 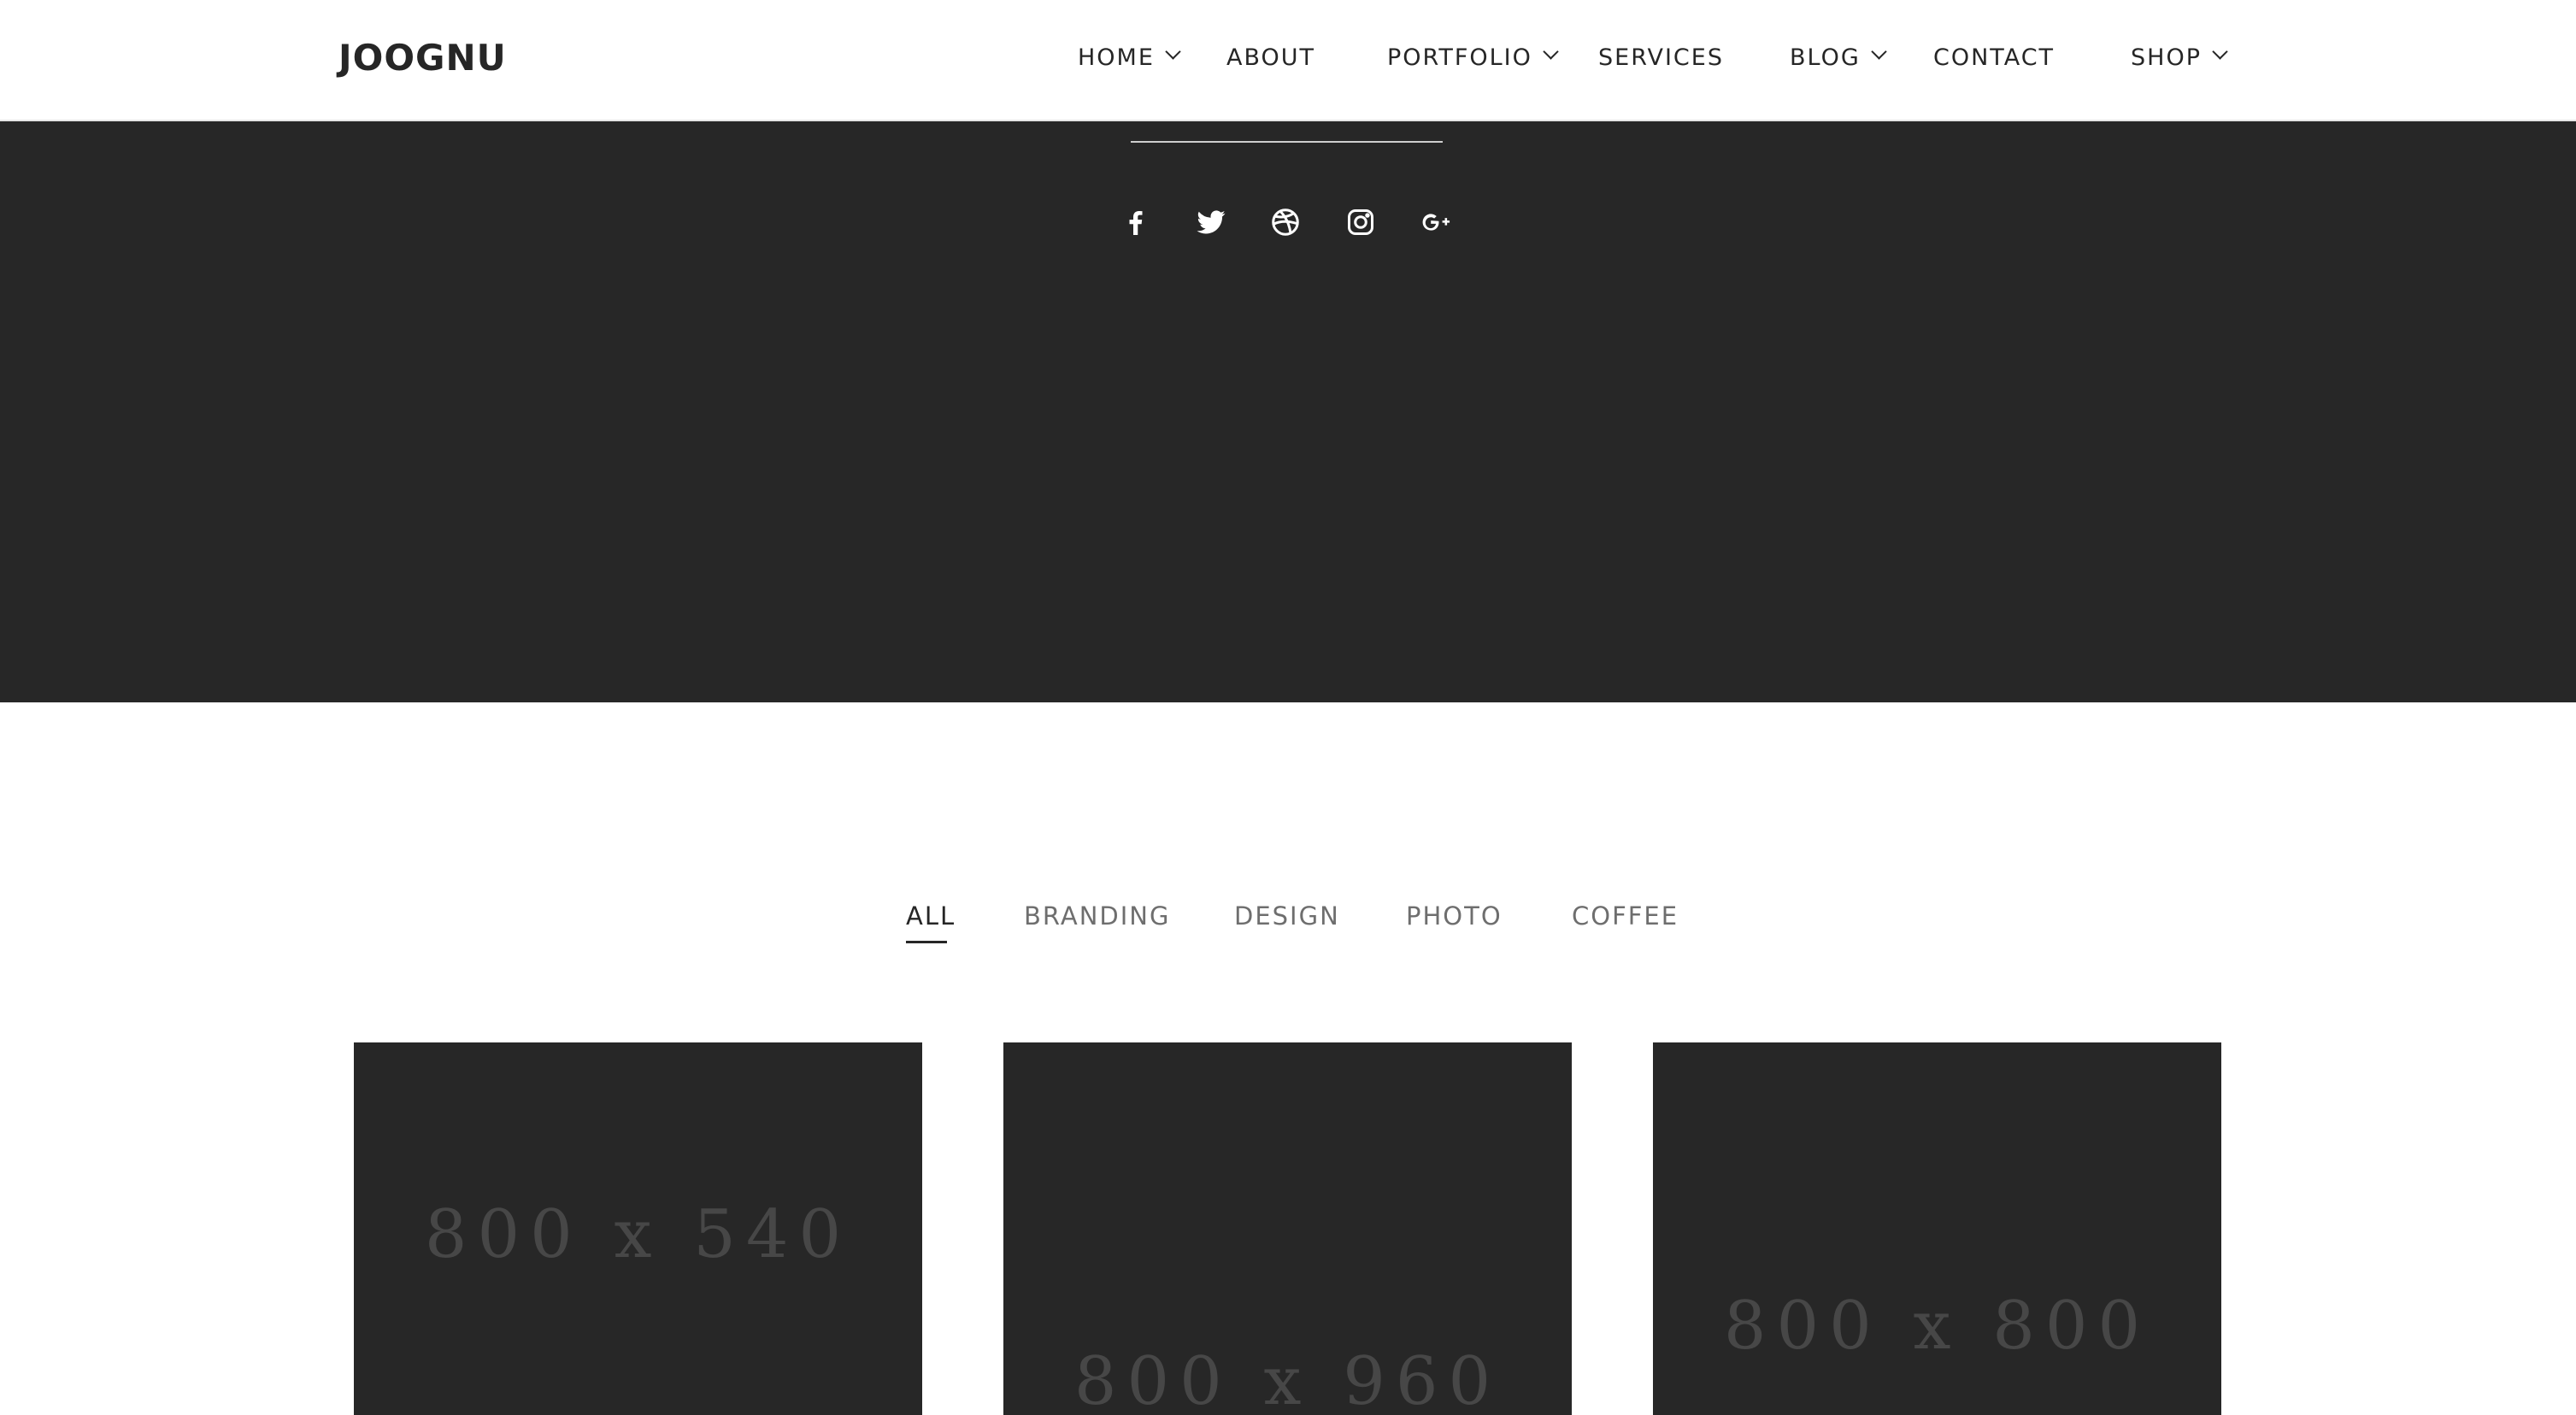 What do you see at coordinates (1287, 1379) in the screenshot?
I see `image-placeholder-label: 800 x 960` at bounding box center [1287, 1379].